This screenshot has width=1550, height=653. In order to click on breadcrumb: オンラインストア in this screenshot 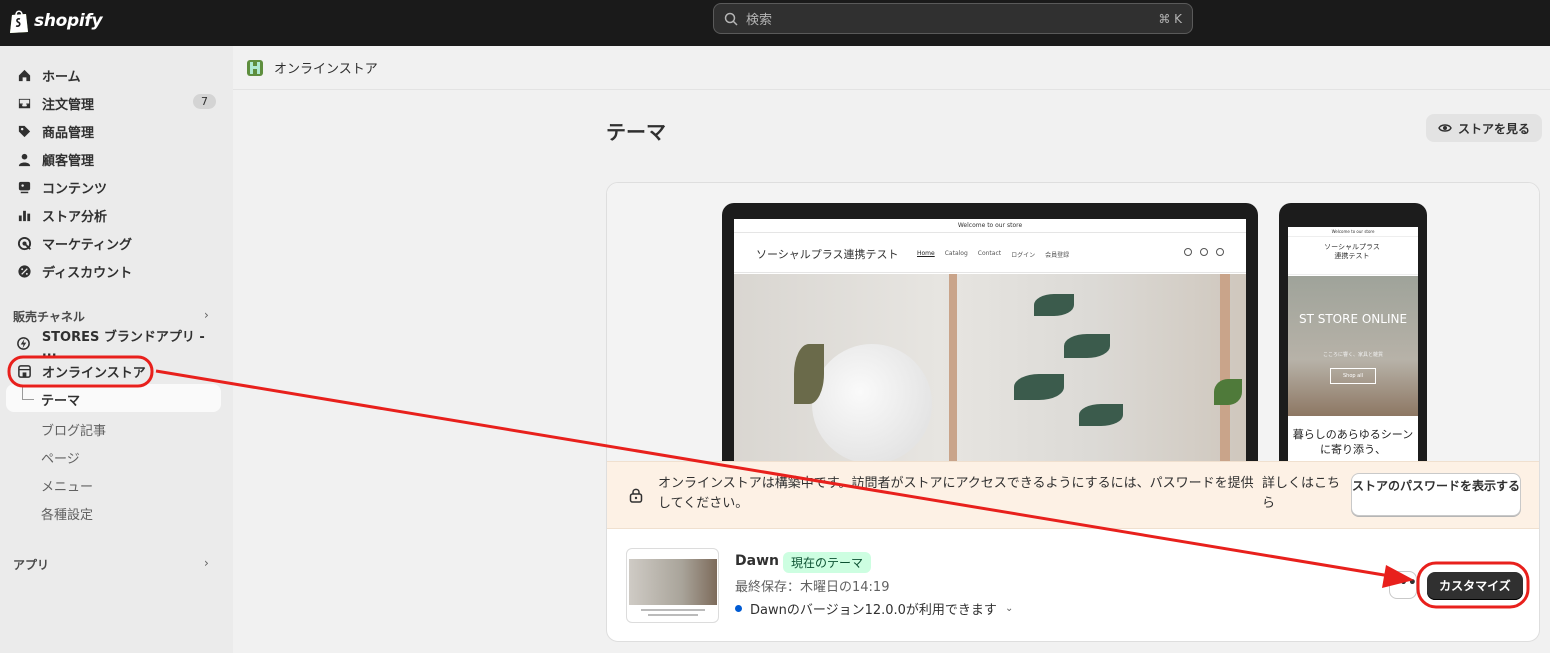, I will do `click(326, 69)`.